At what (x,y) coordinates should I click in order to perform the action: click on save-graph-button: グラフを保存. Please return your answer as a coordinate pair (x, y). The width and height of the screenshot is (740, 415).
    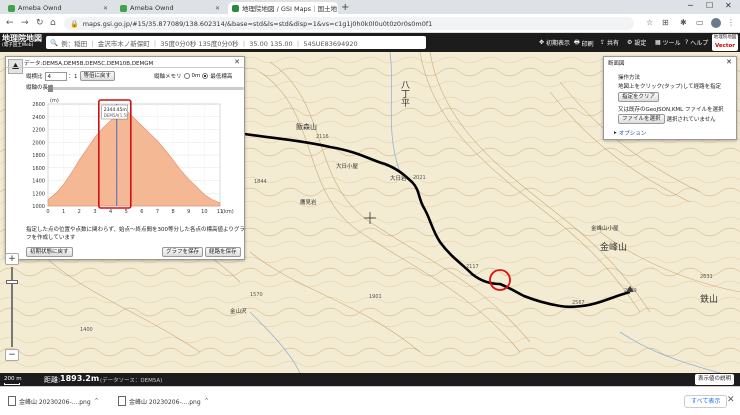
    Looking at the image, I should click on (183, 252).